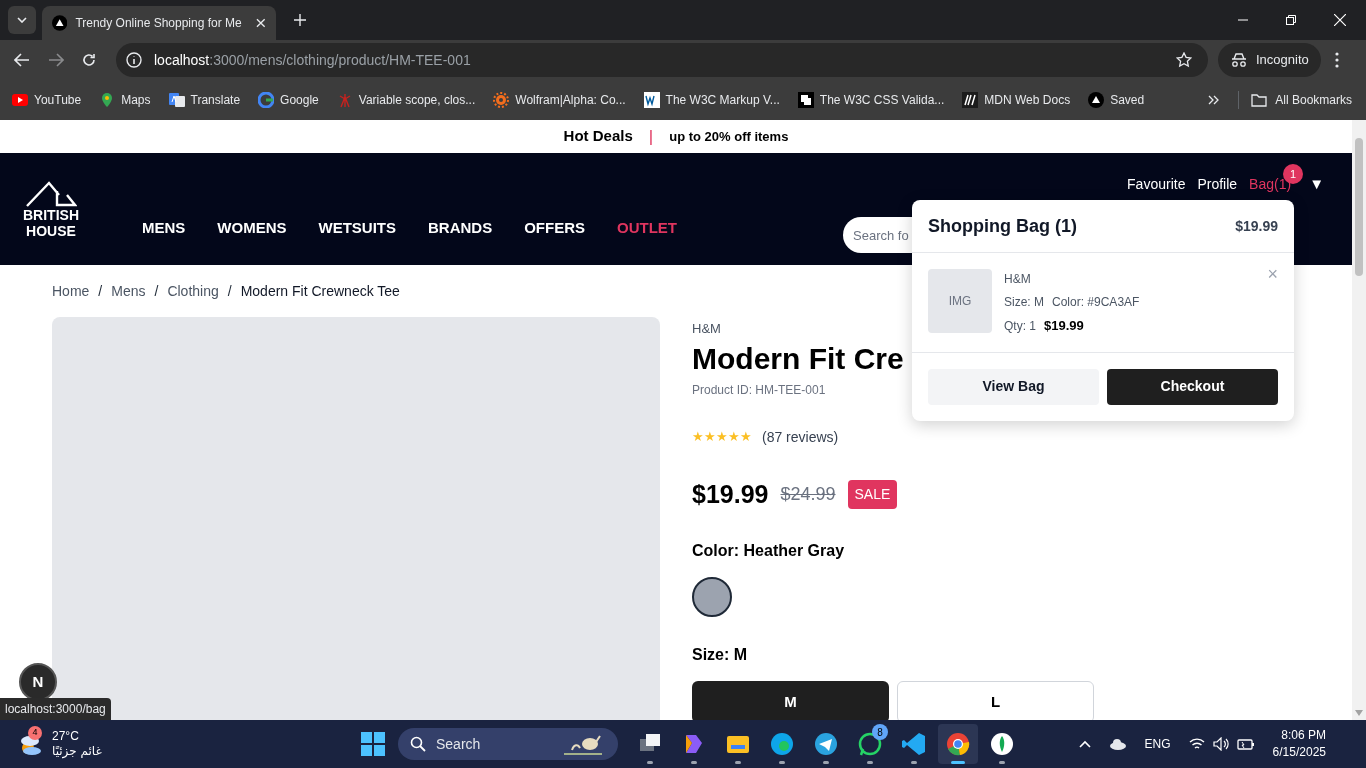 Image resolution: width=1366 pixels, height=768 pixels. Describe the element at coordinates (252, 227) in the screenshot. I see `nav-link: WOMENS` at that location.